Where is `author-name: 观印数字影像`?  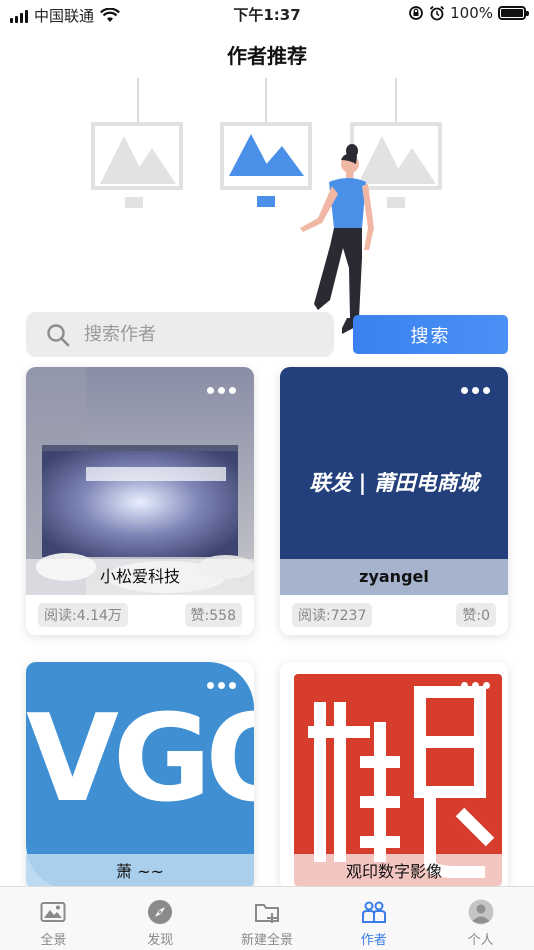
author-name: 观印数字影像 is located at coordinates (394, 872).